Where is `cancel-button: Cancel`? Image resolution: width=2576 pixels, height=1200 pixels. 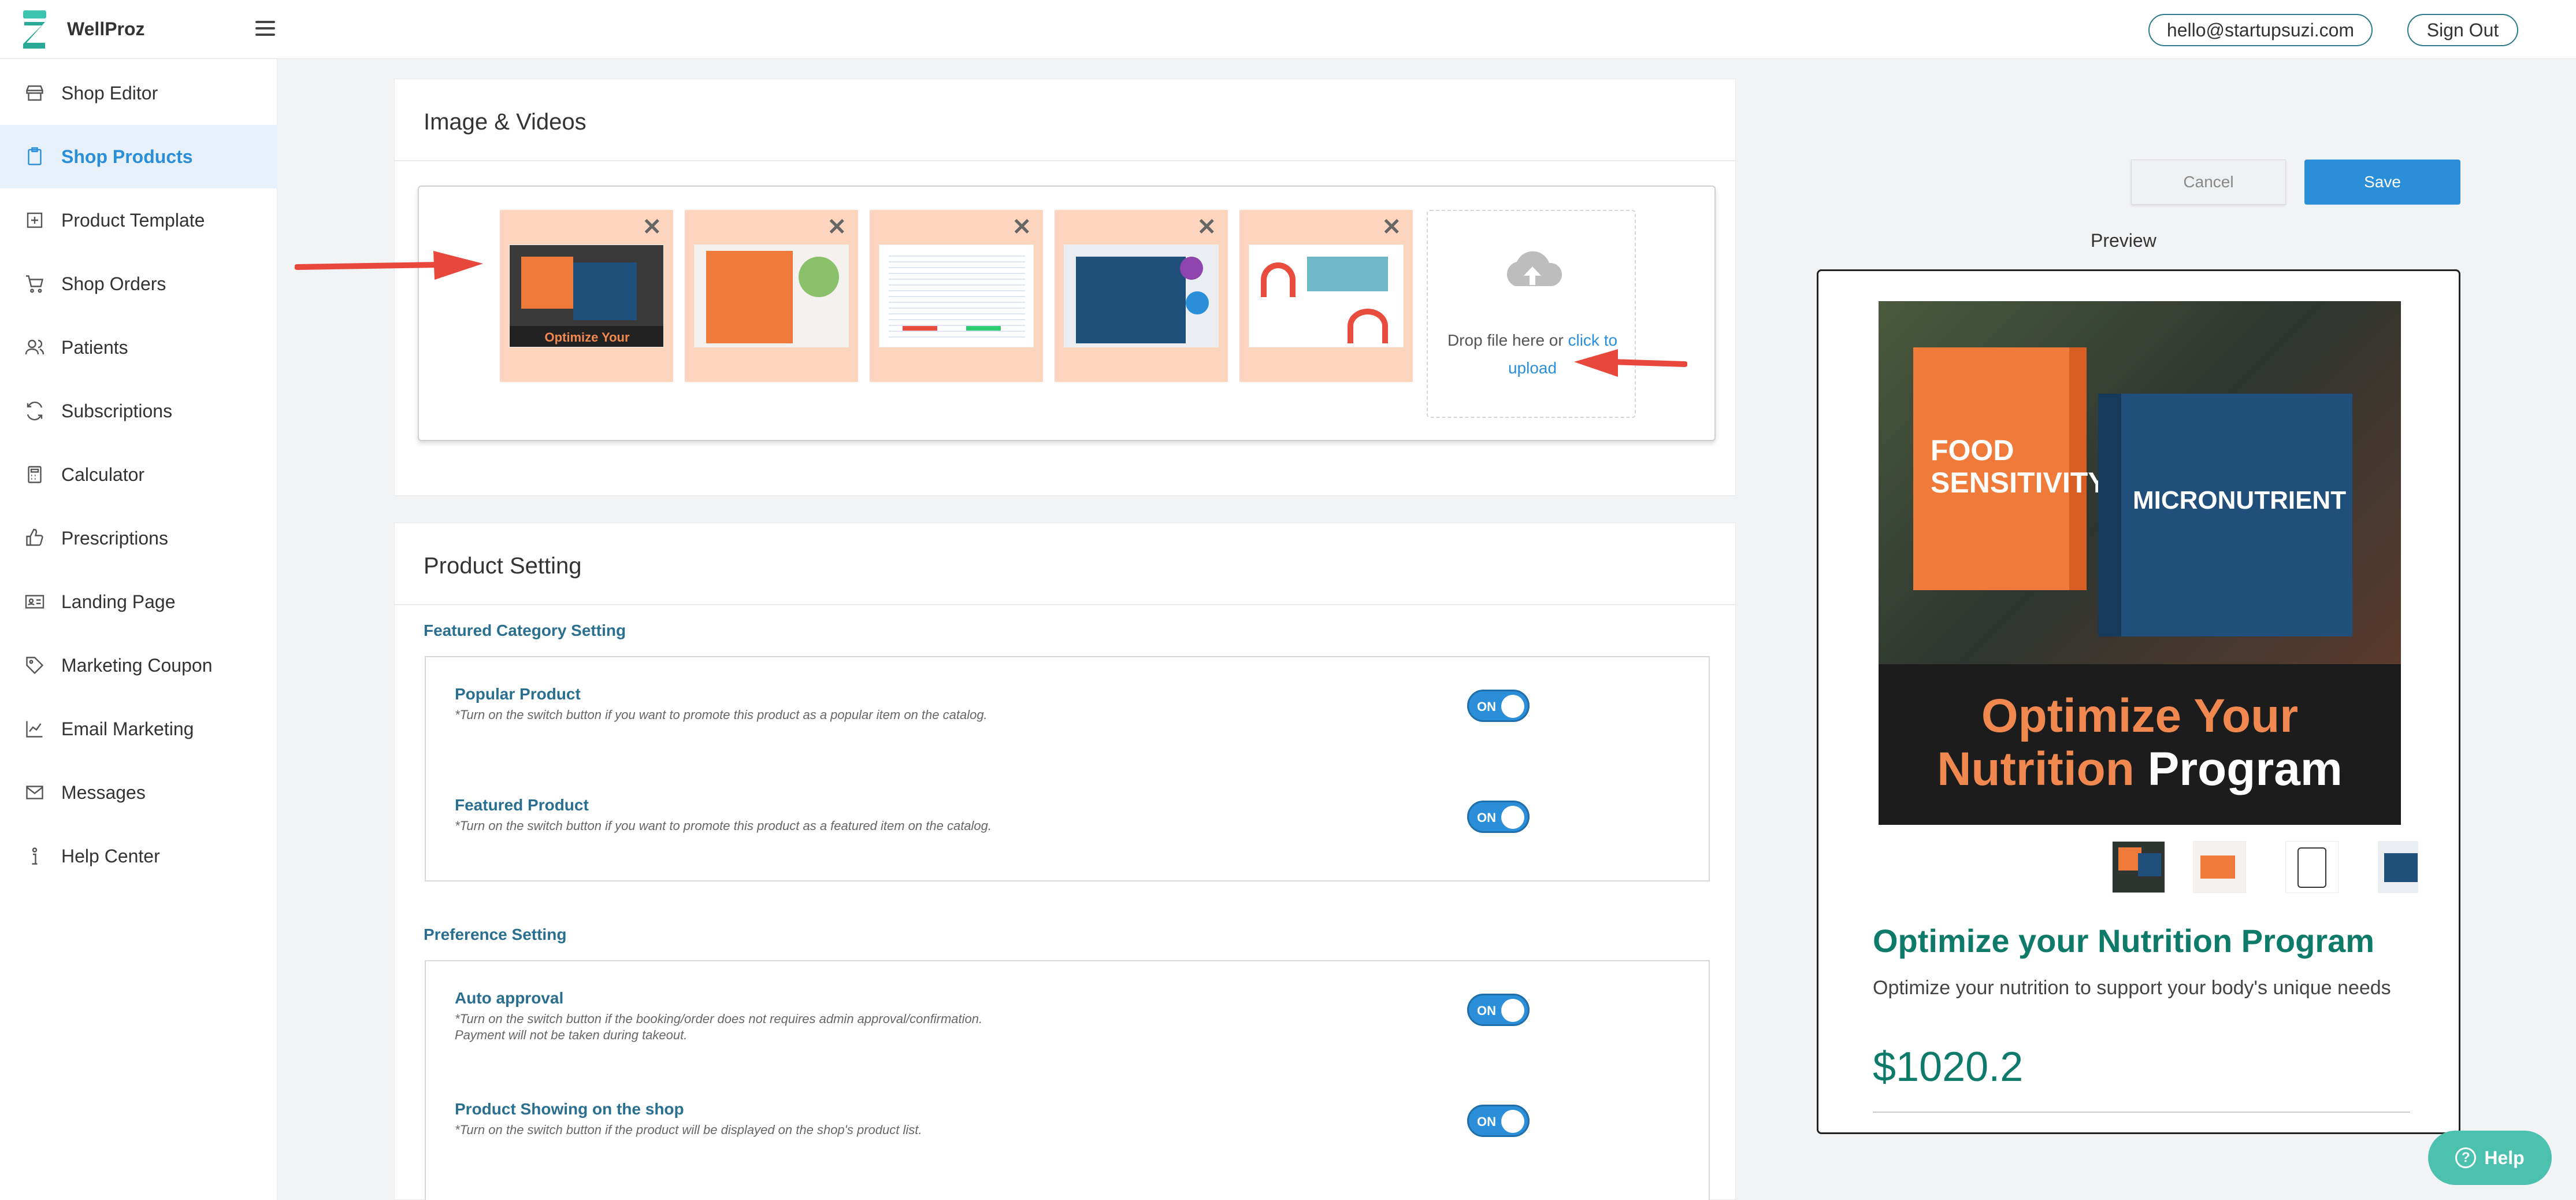
cancel-button: Cancel is located at coordinates (2209, 183).